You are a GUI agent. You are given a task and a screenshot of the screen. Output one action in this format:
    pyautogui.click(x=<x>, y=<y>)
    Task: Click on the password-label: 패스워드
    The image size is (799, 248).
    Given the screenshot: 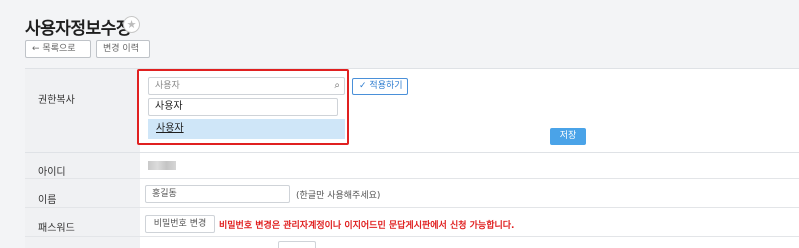 What is the action you would take?
    pyautogui.click(x=56, y=228)
    